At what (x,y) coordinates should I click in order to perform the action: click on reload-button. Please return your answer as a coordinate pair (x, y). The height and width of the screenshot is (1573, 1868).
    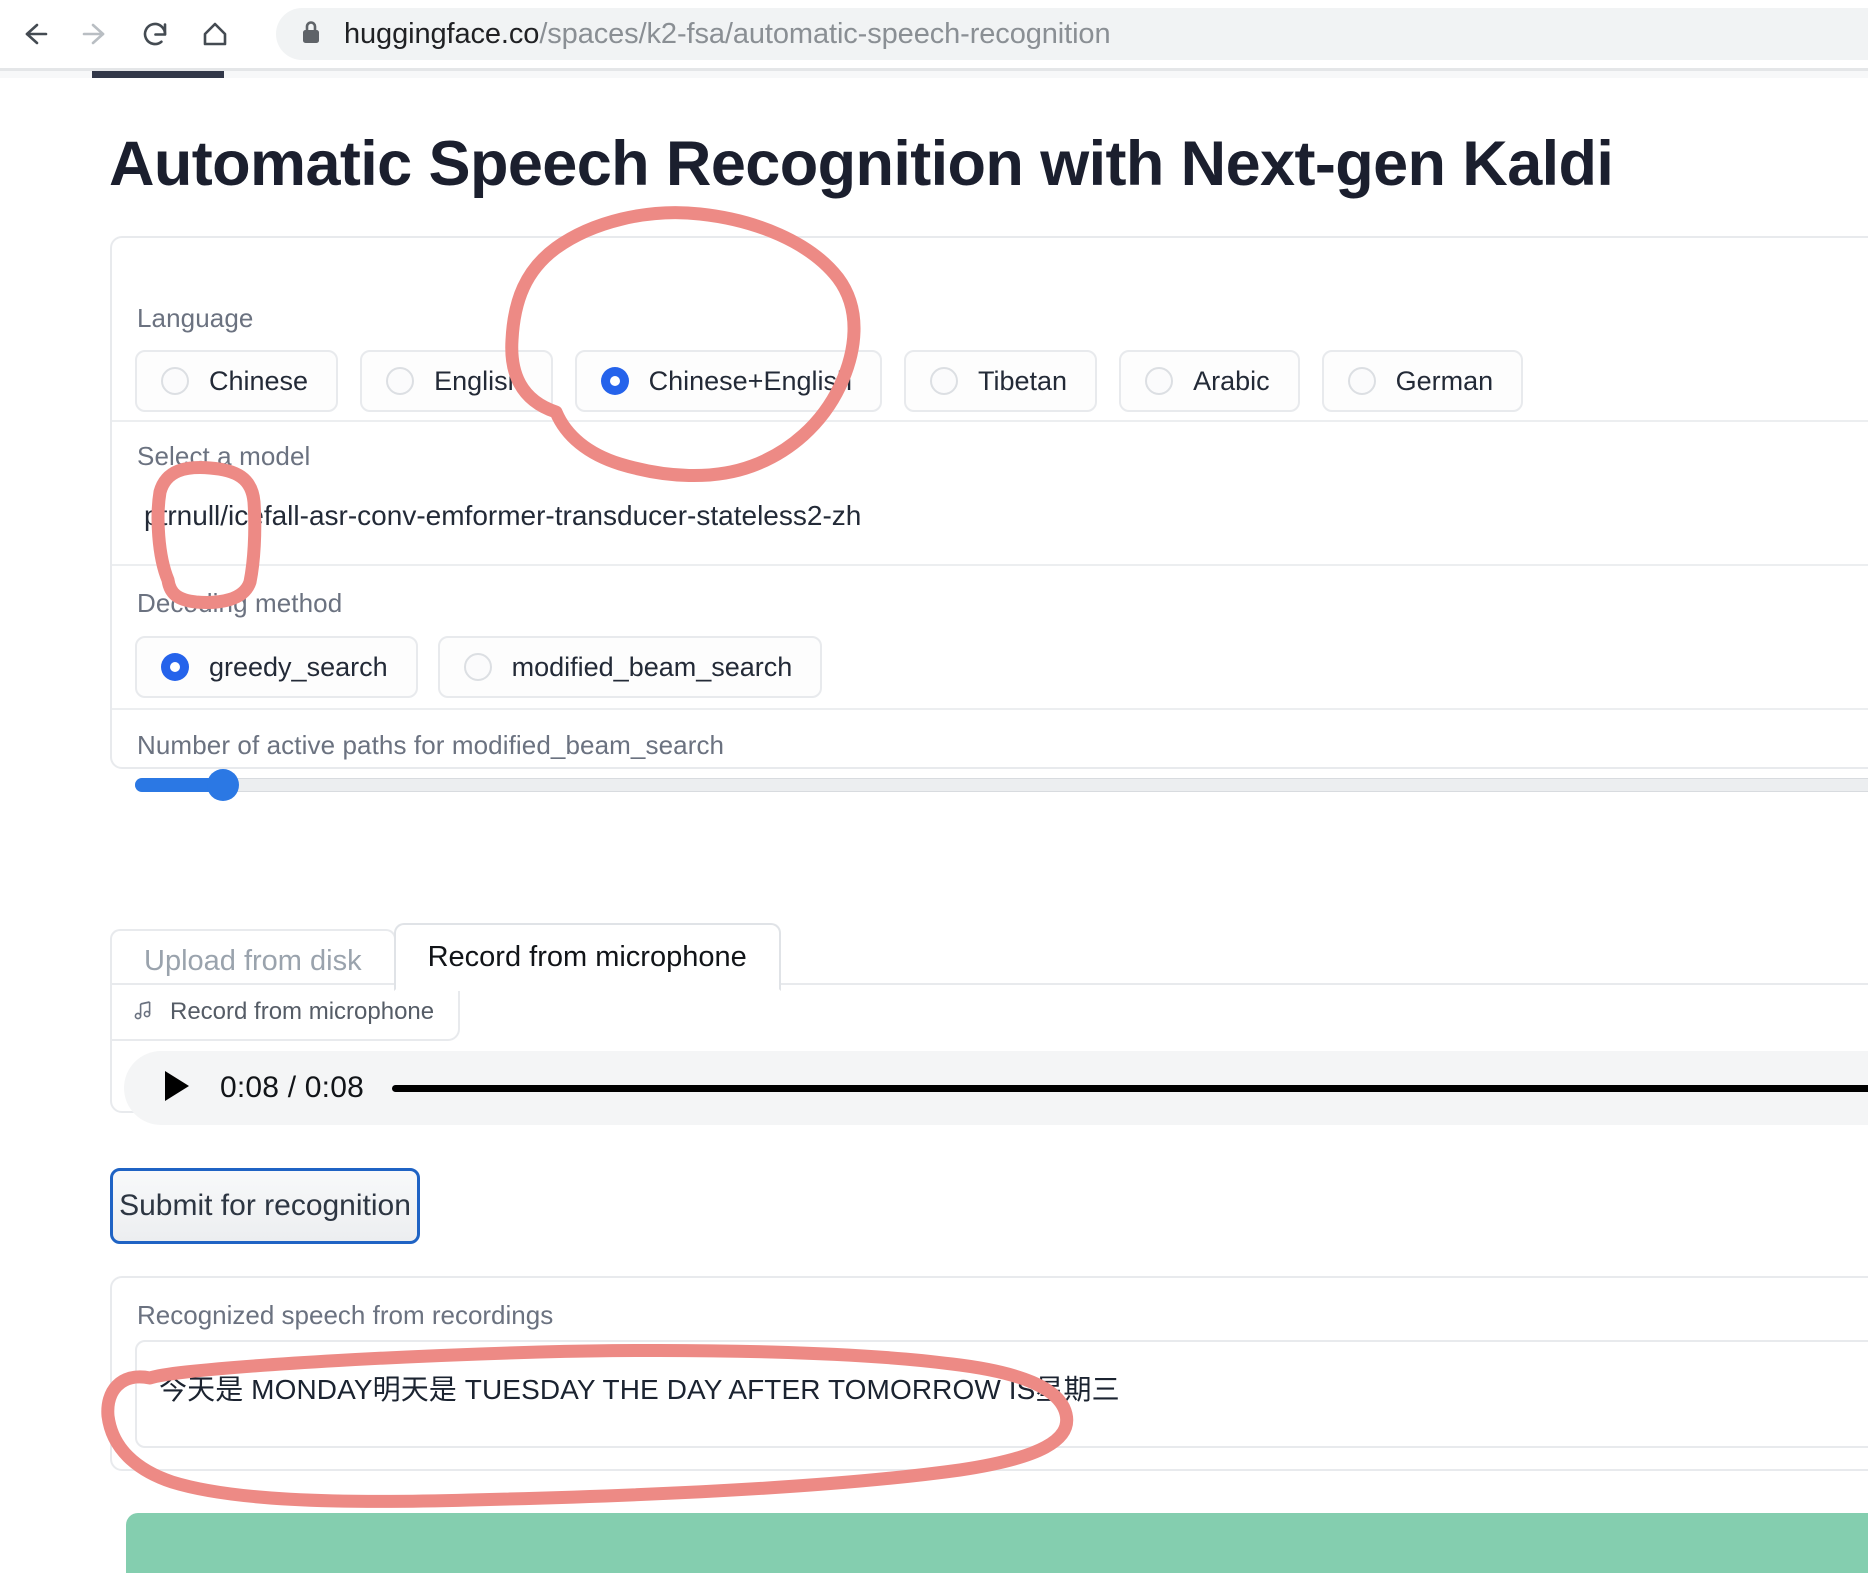
    Looking at the image, I should click on (155, 34).